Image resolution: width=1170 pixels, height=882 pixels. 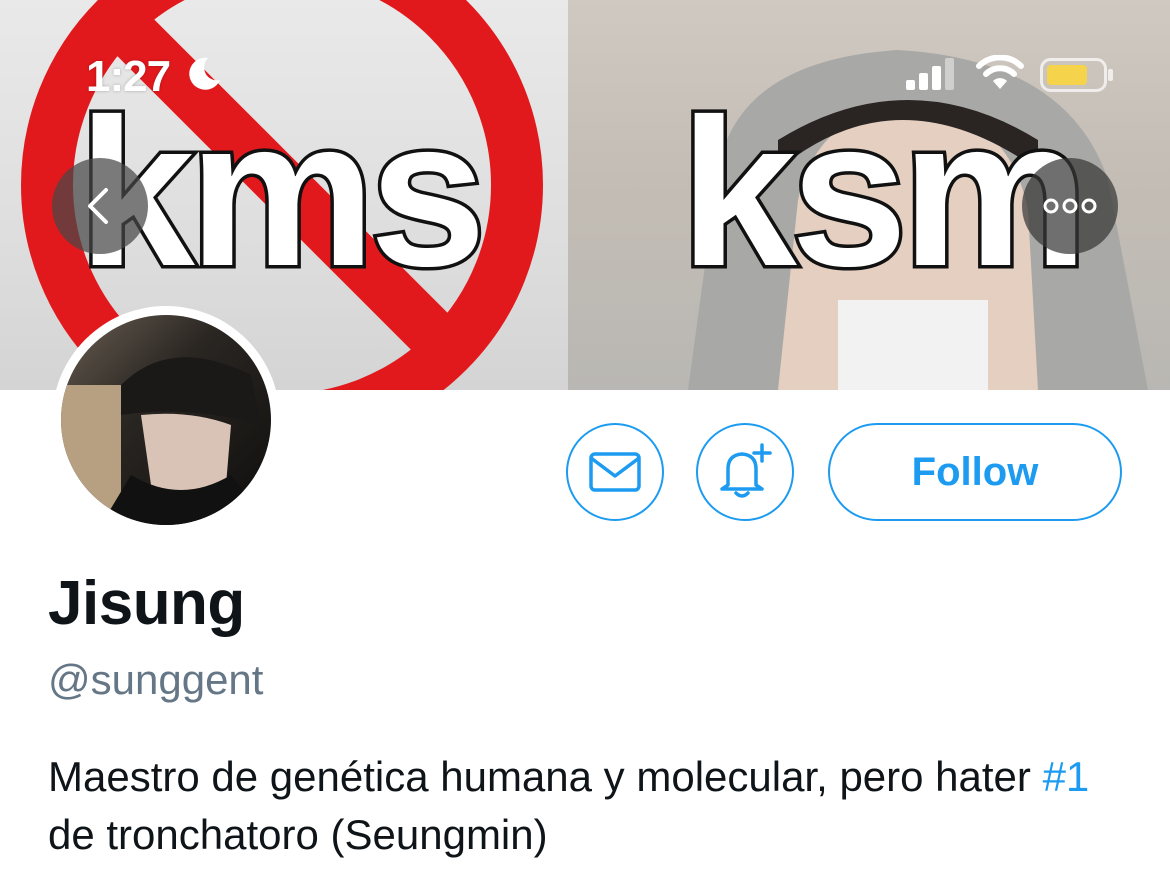 I want to click on battery-icon, so click(x=1076, y=75).